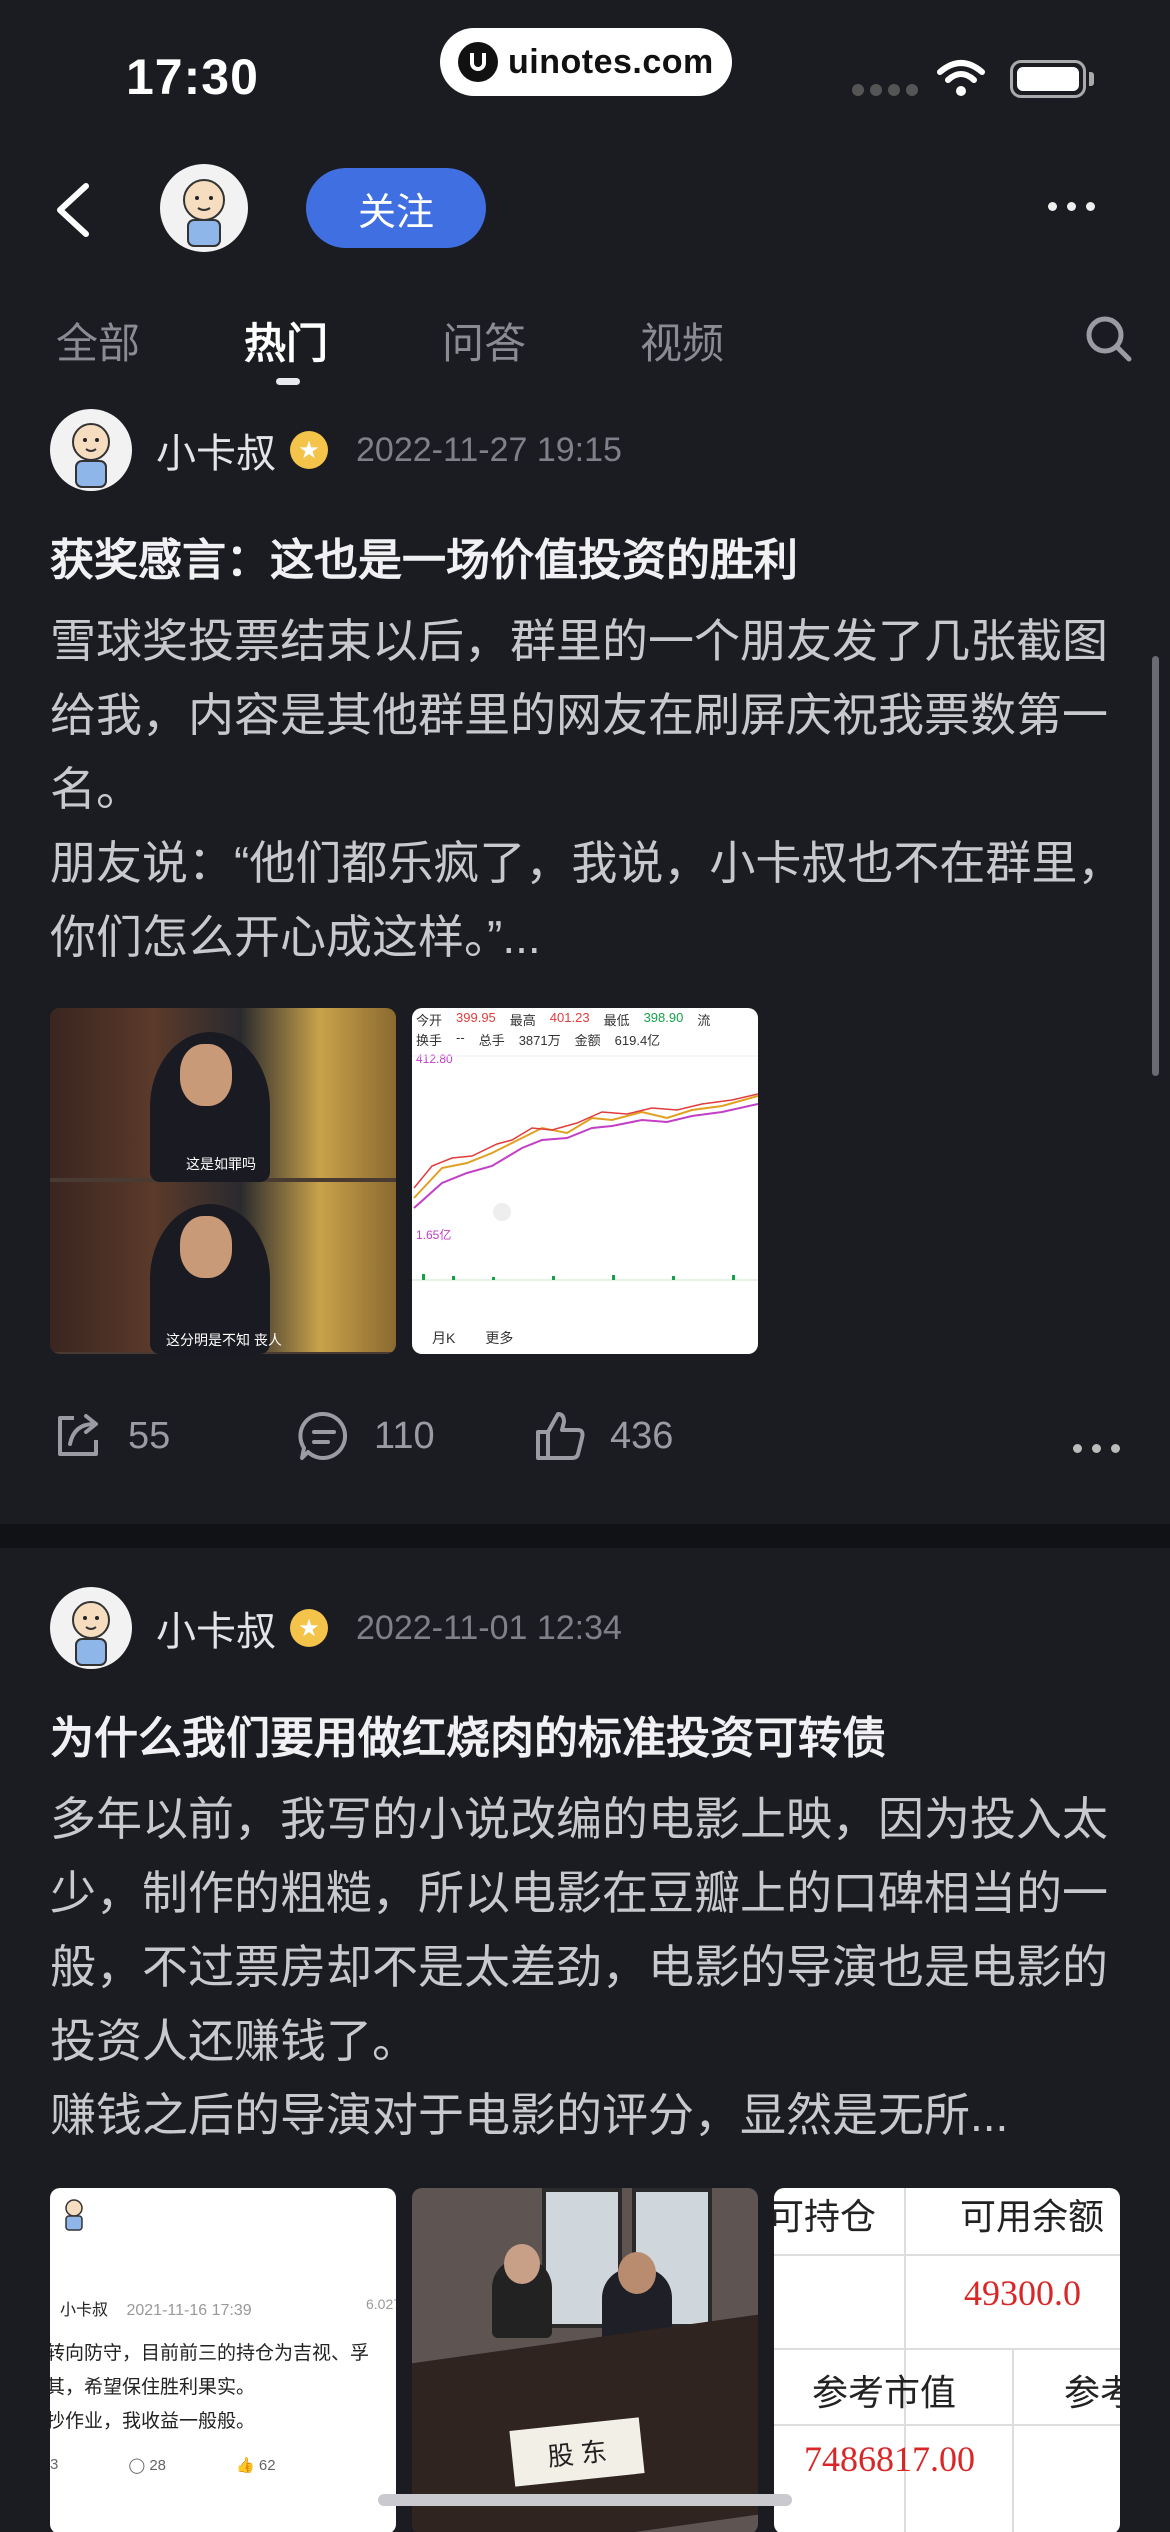 This screenshot has width=1170, height=2532. Describe the element at coordinates (286, 340) in the screenshot. I see `tab-hot: 热门` at that location.